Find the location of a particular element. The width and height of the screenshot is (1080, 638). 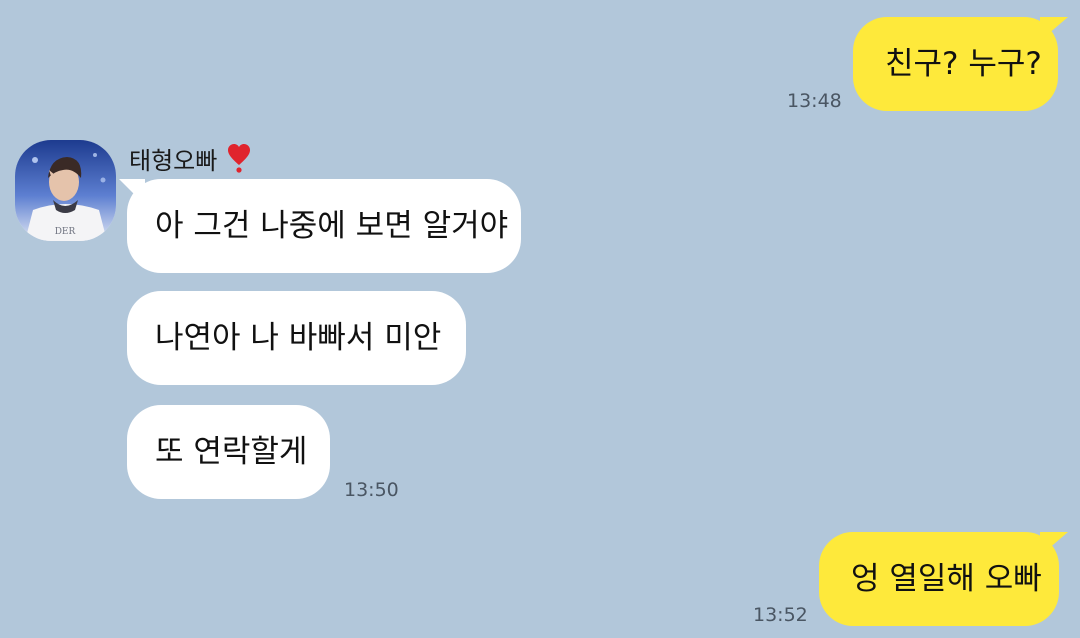

message-bubble-received: 아 그건 나중에 보면 알거야 is located at coordinates (324, 226).